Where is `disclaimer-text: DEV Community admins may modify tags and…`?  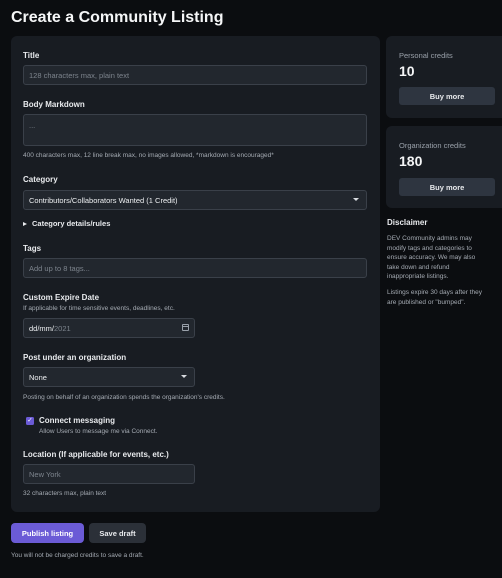
disclaimer-text: DEV Community admins may modify tags and… is located at coordinates (431, 258).